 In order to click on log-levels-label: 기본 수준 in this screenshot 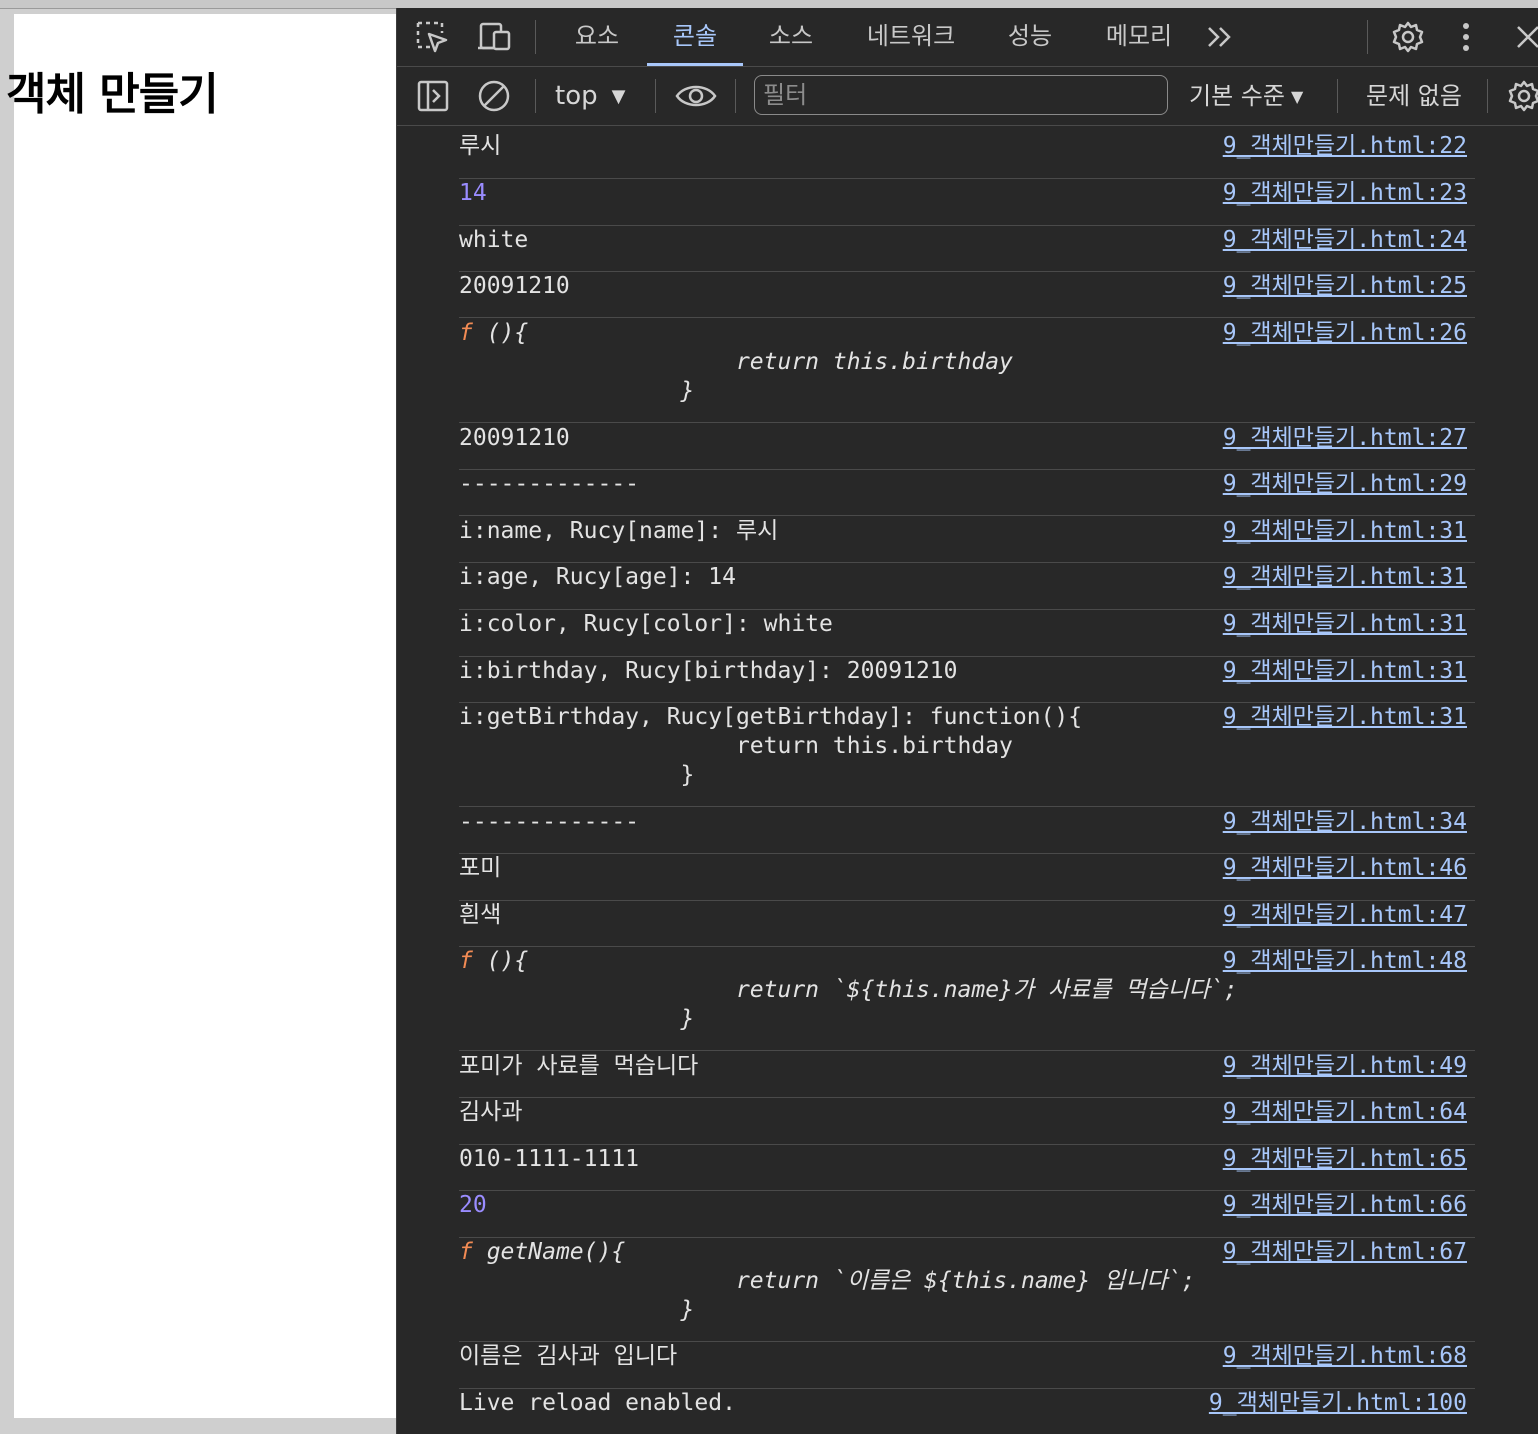, I will do `click(1237, 96)`.